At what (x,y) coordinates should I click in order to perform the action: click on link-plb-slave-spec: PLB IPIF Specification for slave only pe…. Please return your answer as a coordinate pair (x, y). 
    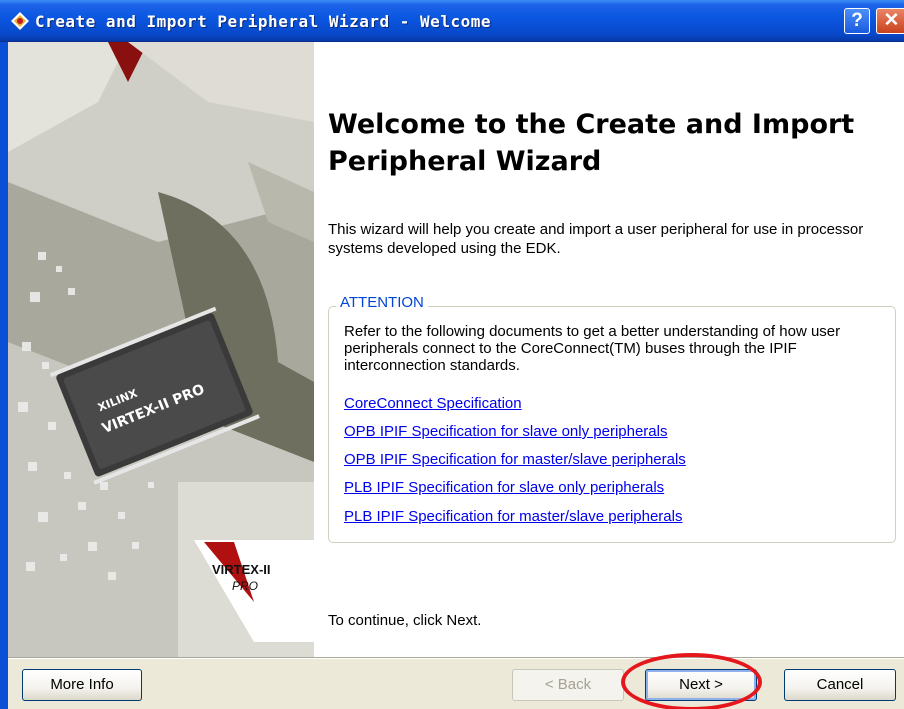
    Looking at the image, I should click on (504, 487).